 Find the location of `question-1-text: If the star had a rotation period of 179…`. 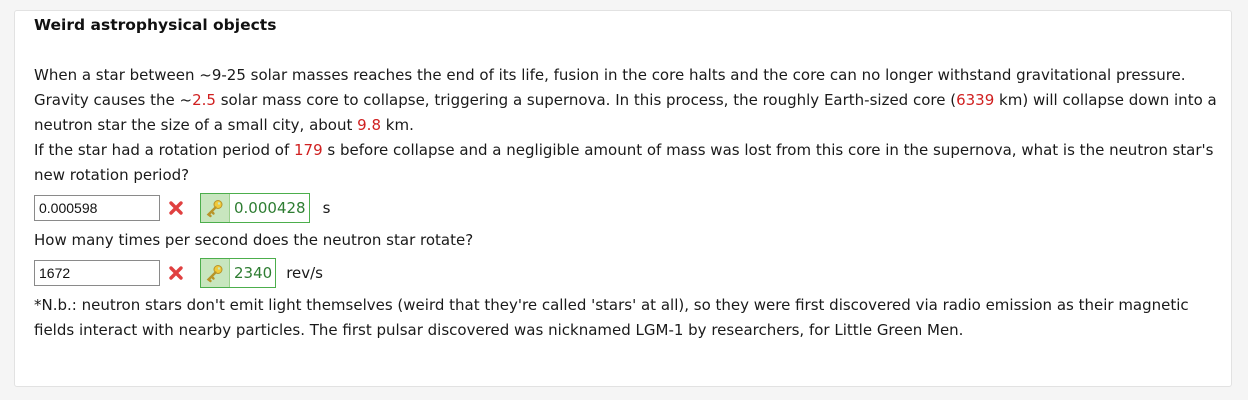

question-1-text: If the star had a rotation period of 179… is located at coordinates (624, 162).